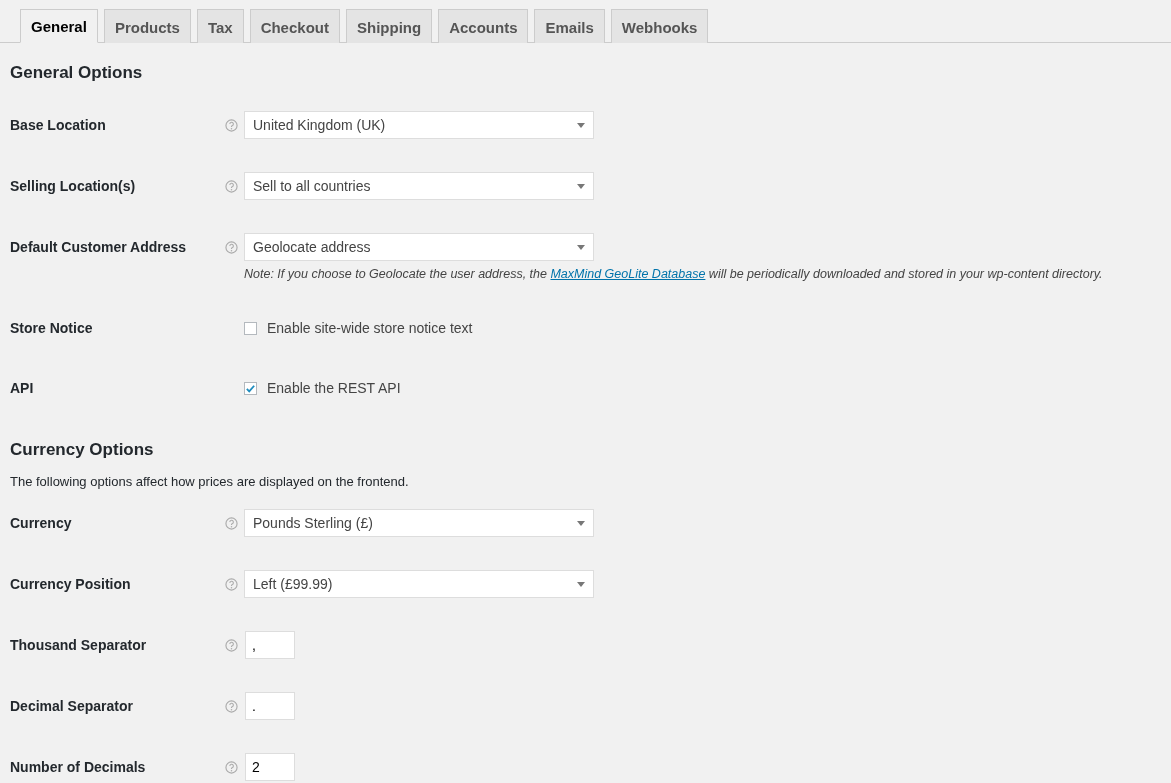  What do you see at coordinates (270, 645) in the screenshot?
I see `text-field: ,` at bounding box center [270, 645].